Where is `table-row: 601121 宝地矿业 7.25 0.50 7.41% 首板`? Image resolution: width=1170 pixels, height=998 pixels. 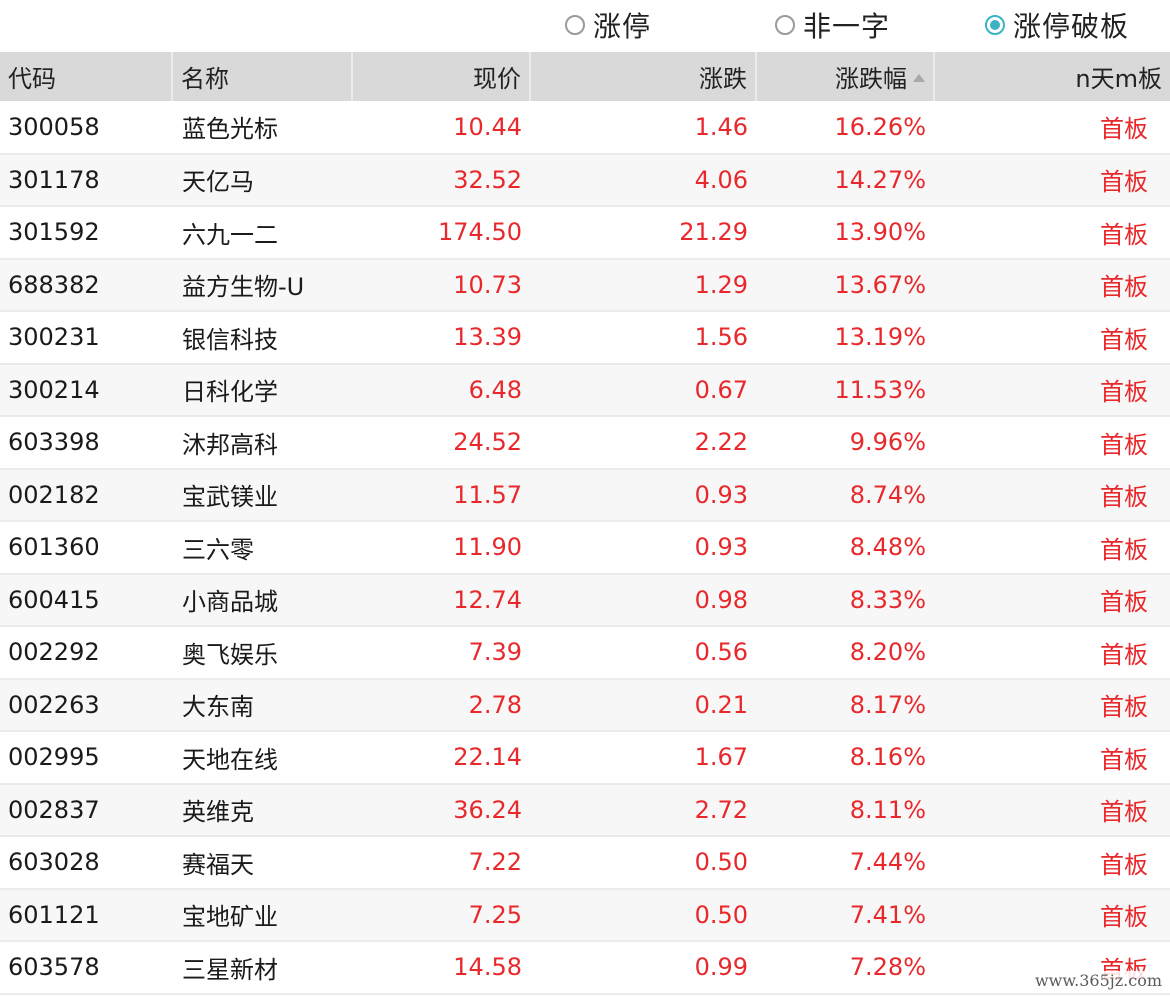
table-row: 601121 宝地矿业 7.25 0.50 7.41% 首板 is located at coordinates (585, 914).